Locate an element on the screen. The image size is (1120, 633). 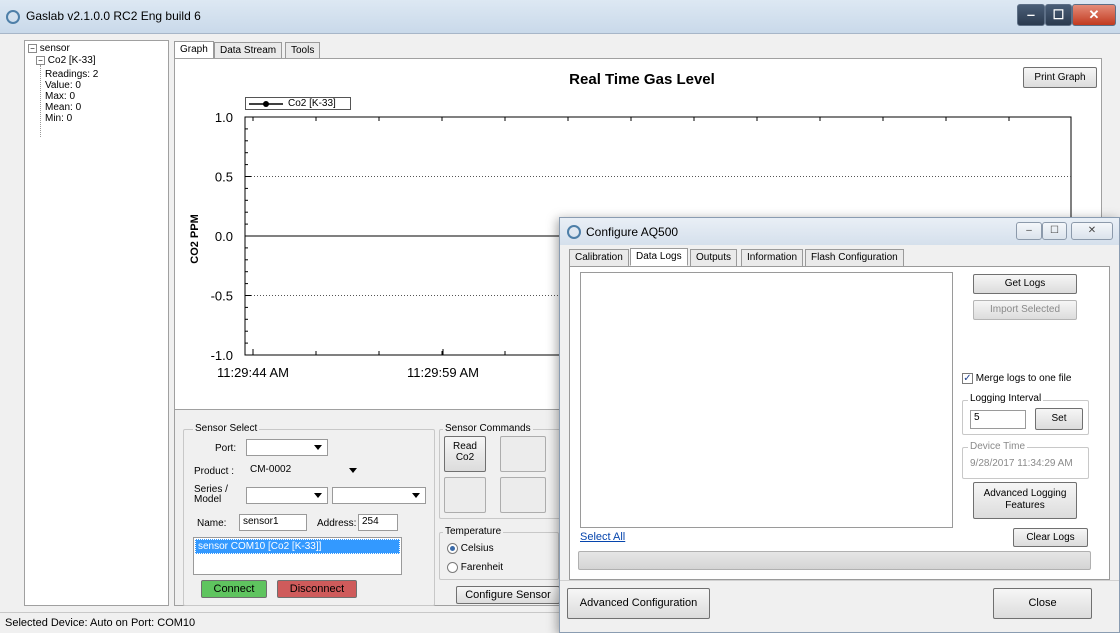
checkbox-checked-icon: ✓ is located at coordinates (967, 378).